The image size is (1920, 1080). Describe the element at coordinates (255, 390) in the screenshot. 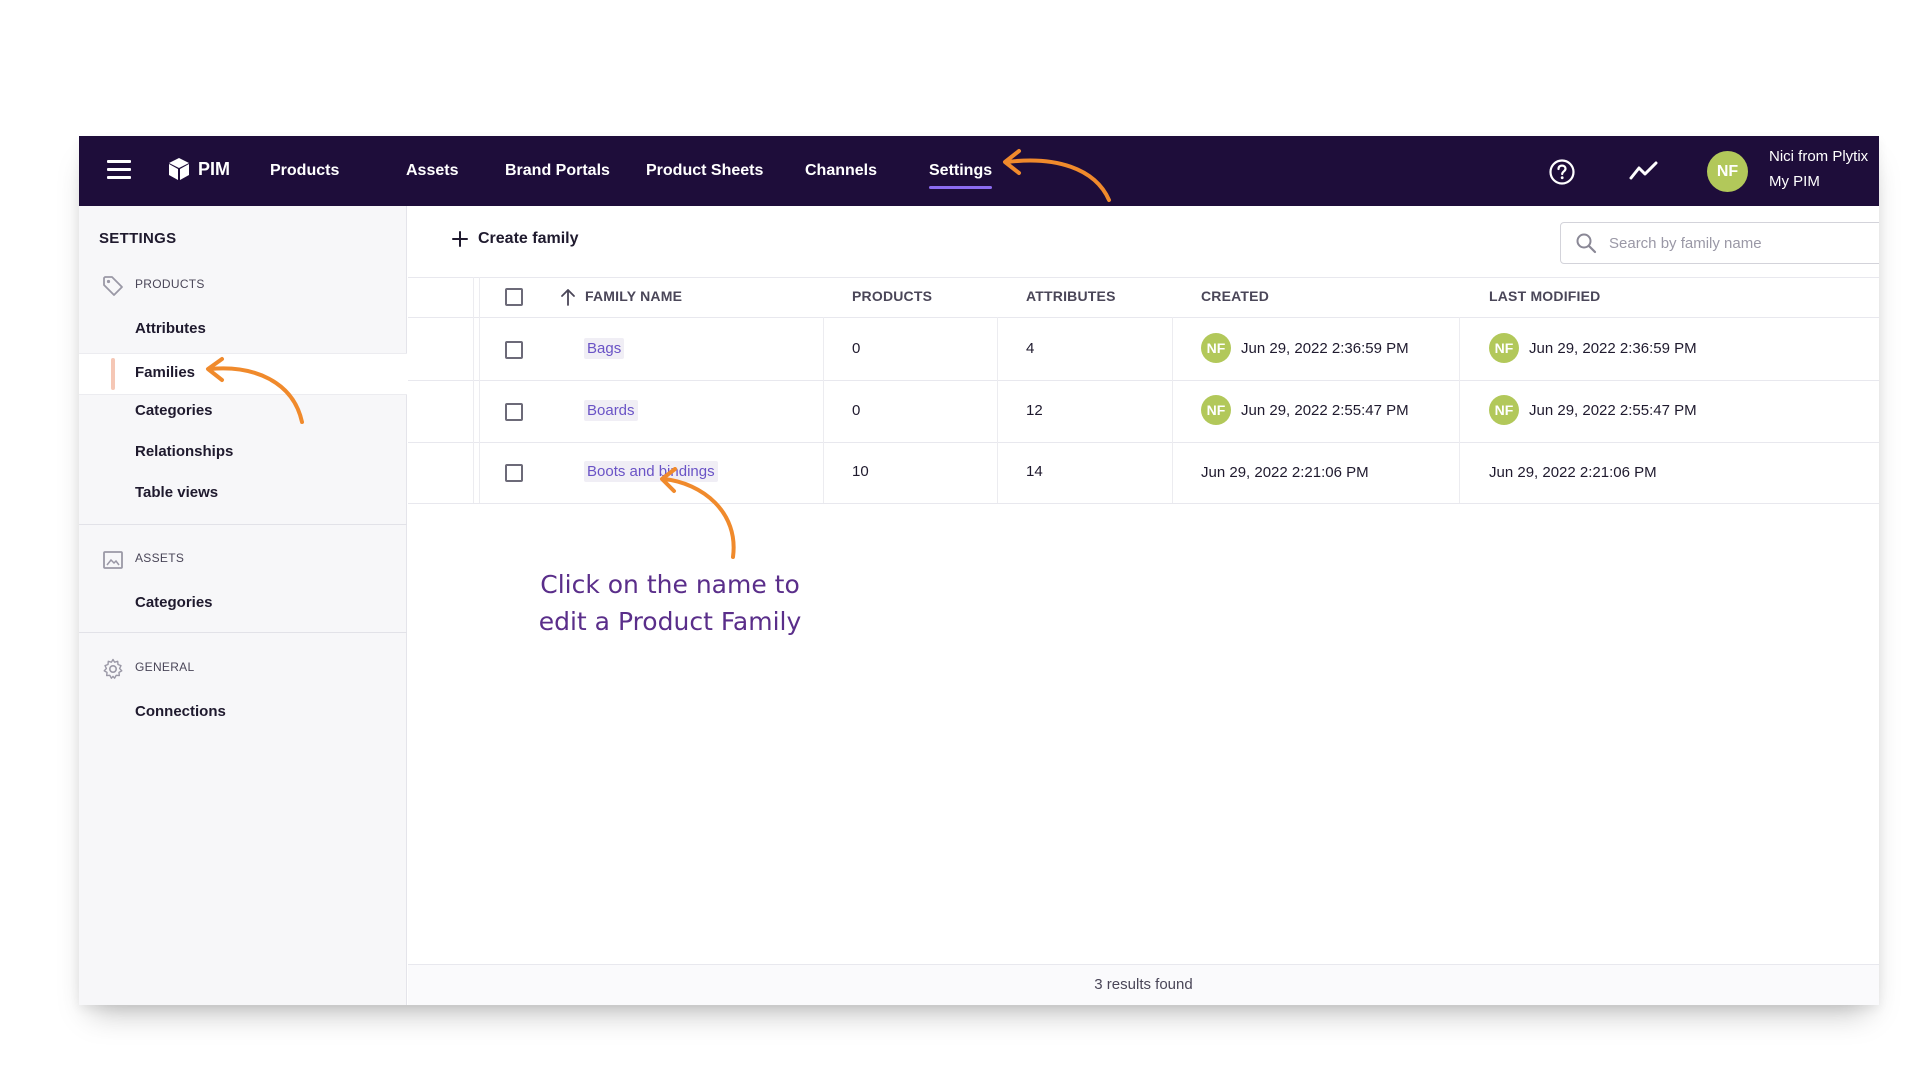

I see `arrow-to-families-icon` at that location.